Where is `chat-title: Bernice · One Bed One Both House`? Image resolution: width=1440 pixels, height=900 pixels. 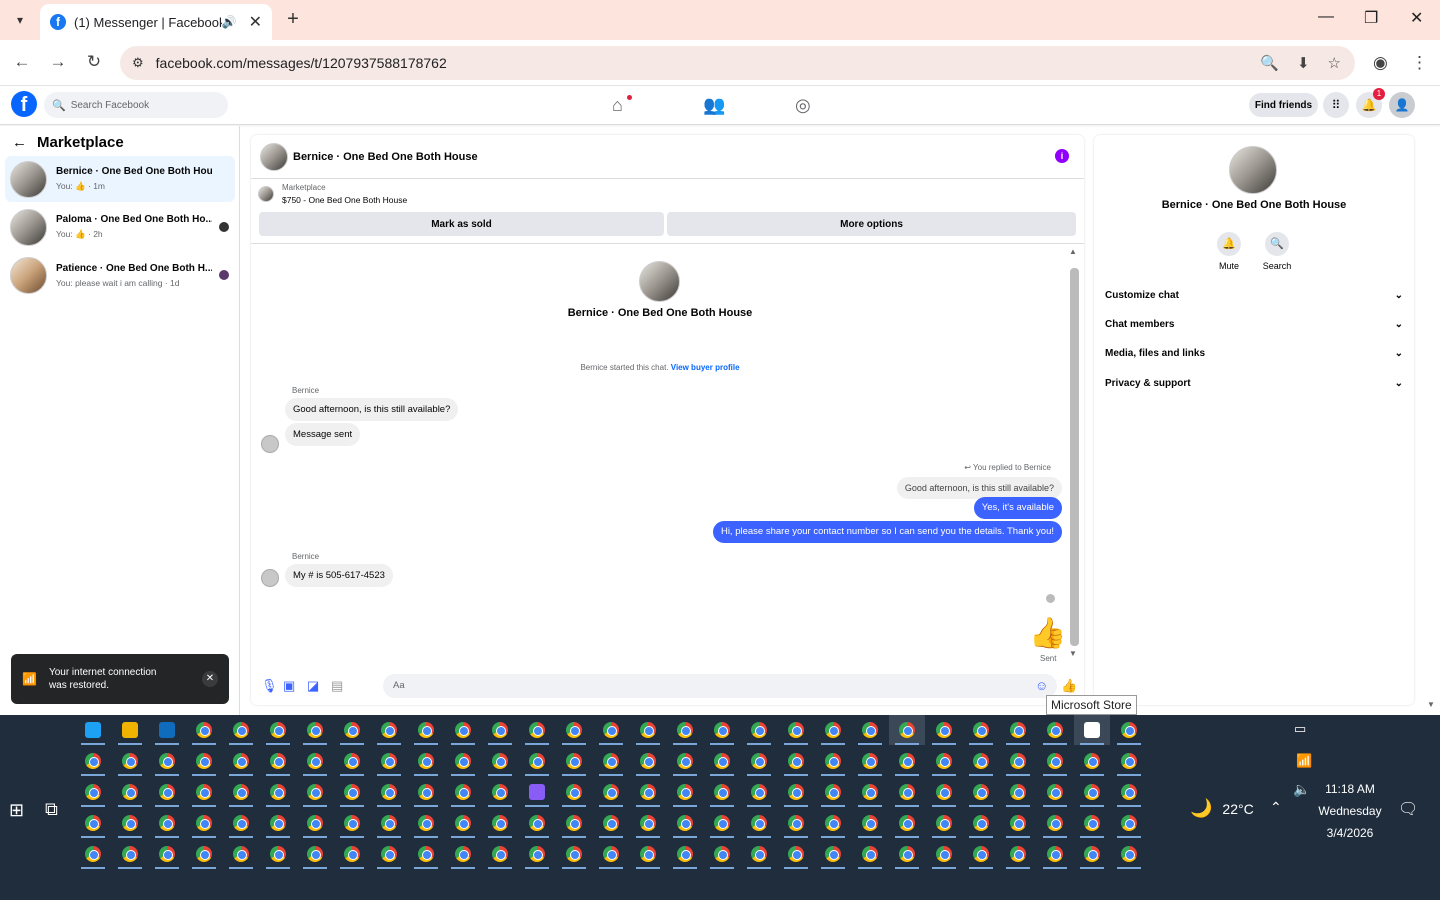
chat-title: Bernice · One Bed One Both House is located at coordinates (385, 157).